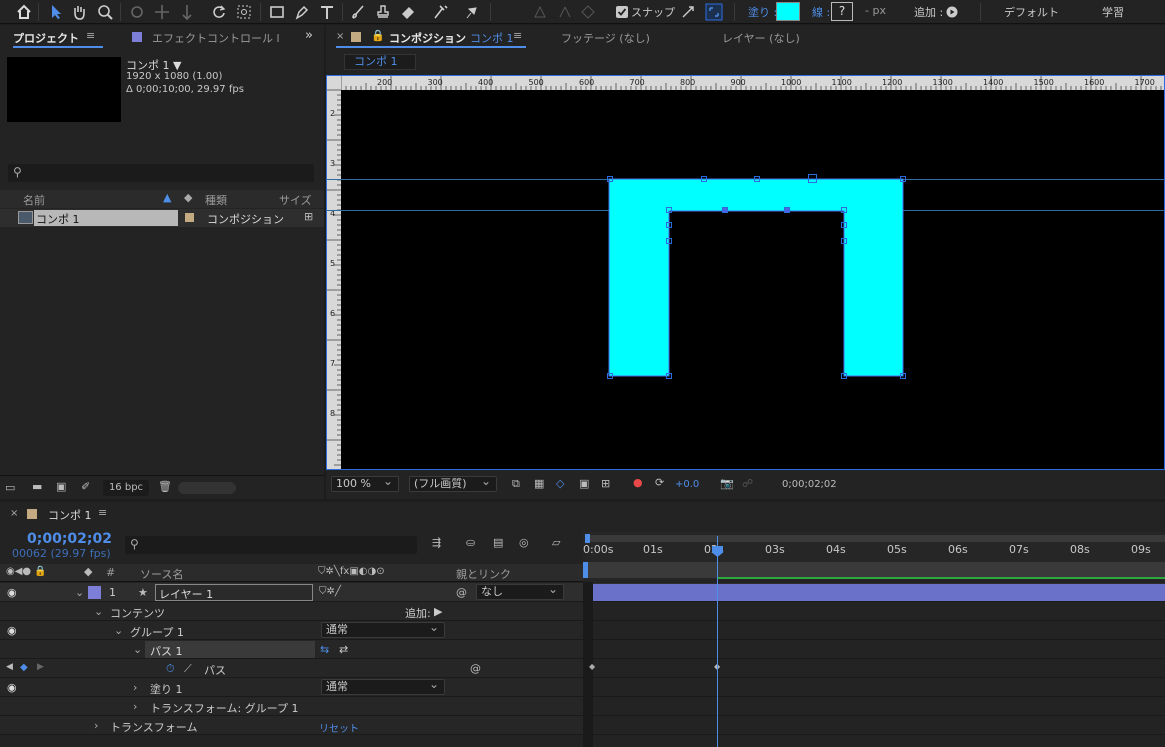  What do you see at coordinates (219, 12) in the screenshot?
I see `rotate-tool-icon` at bounding box center [219, 12].